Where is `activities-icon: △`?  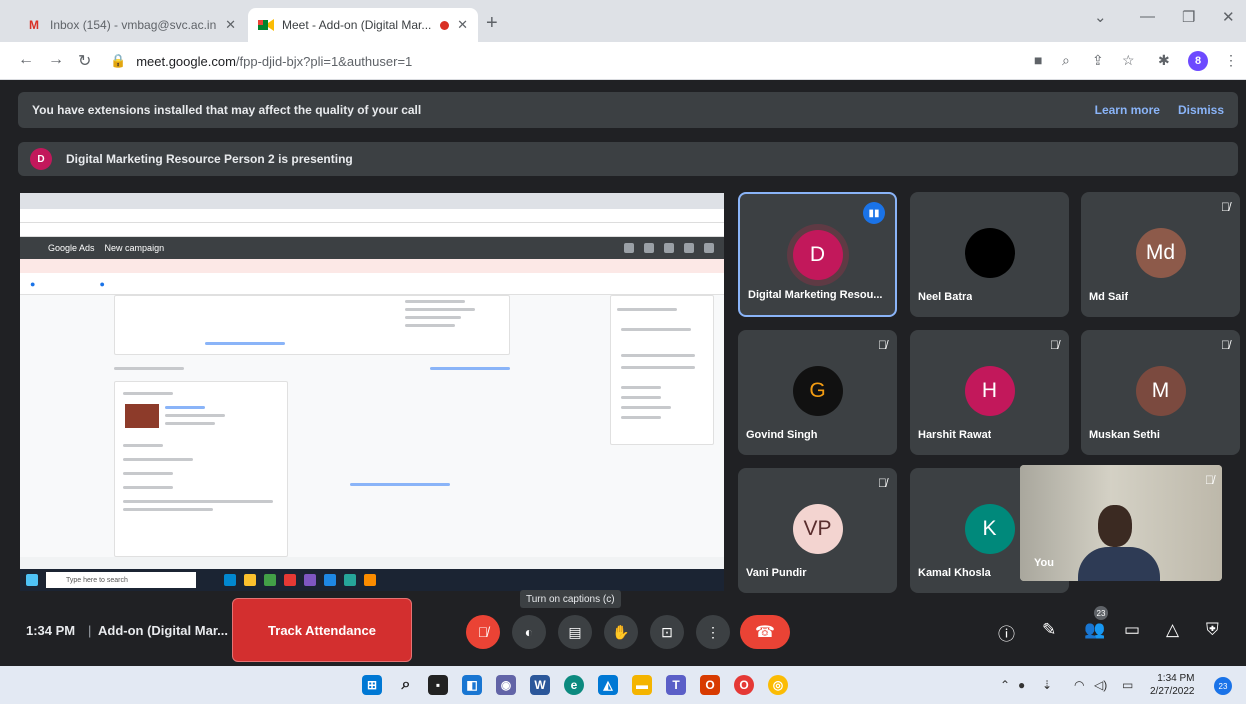 activities-icon: △ is located at coordinates (1172, 630).